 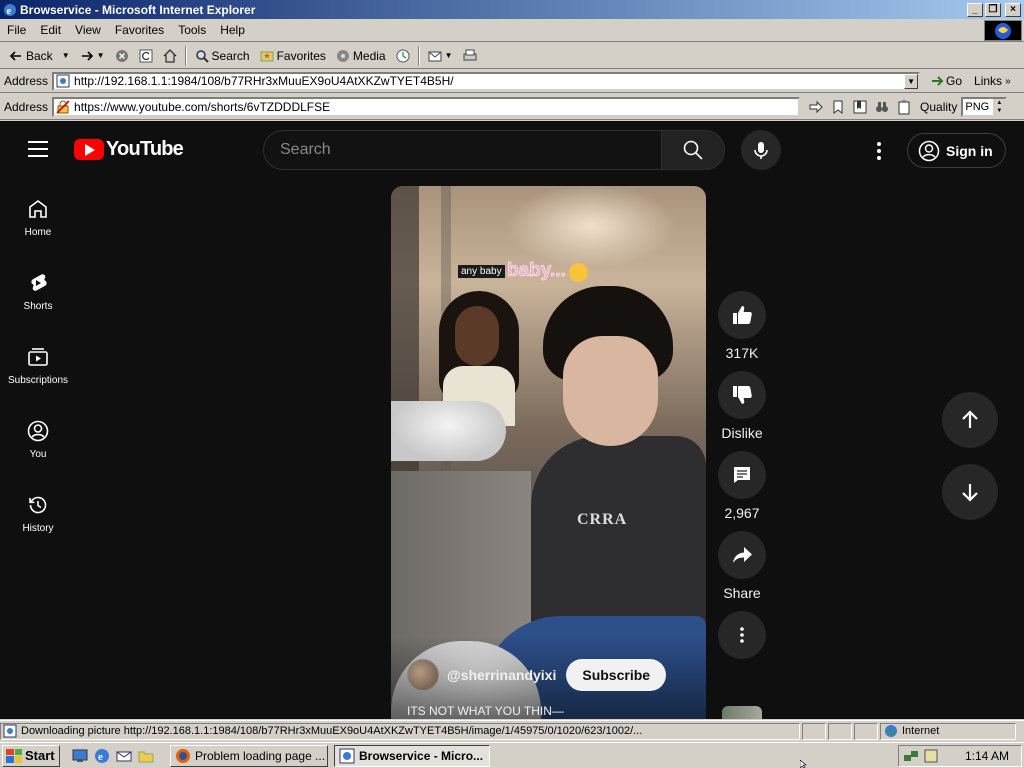 I want to click on bookmark-icon, so click(x=838, y=107).